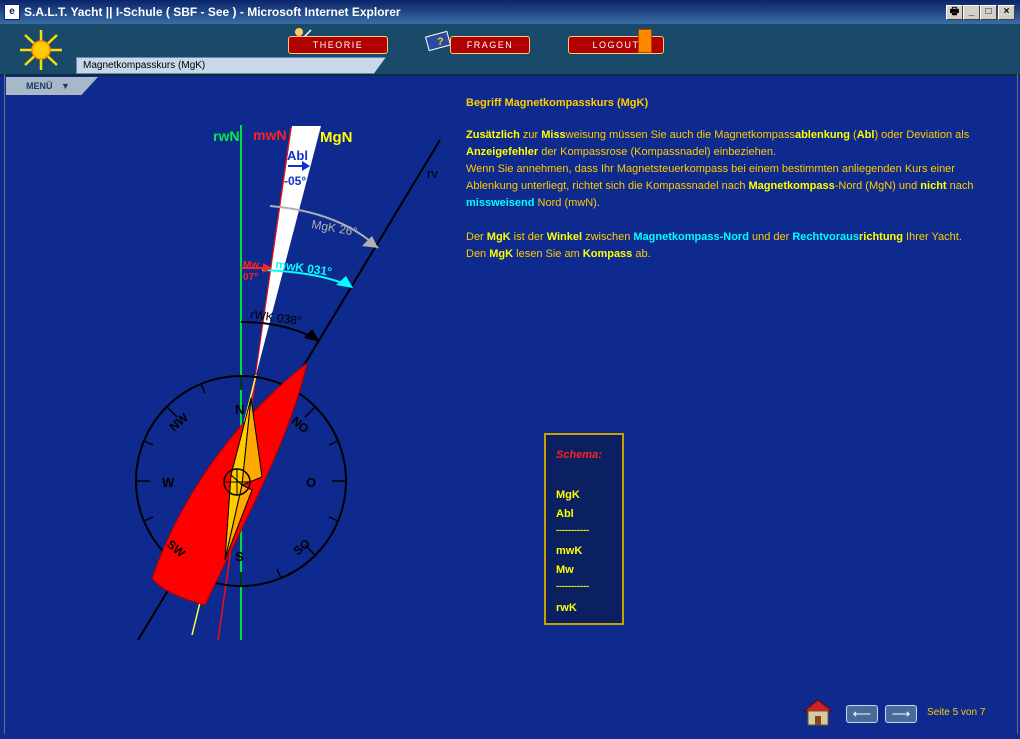  I want to click on compass-s-label: S, so click(239, 556).